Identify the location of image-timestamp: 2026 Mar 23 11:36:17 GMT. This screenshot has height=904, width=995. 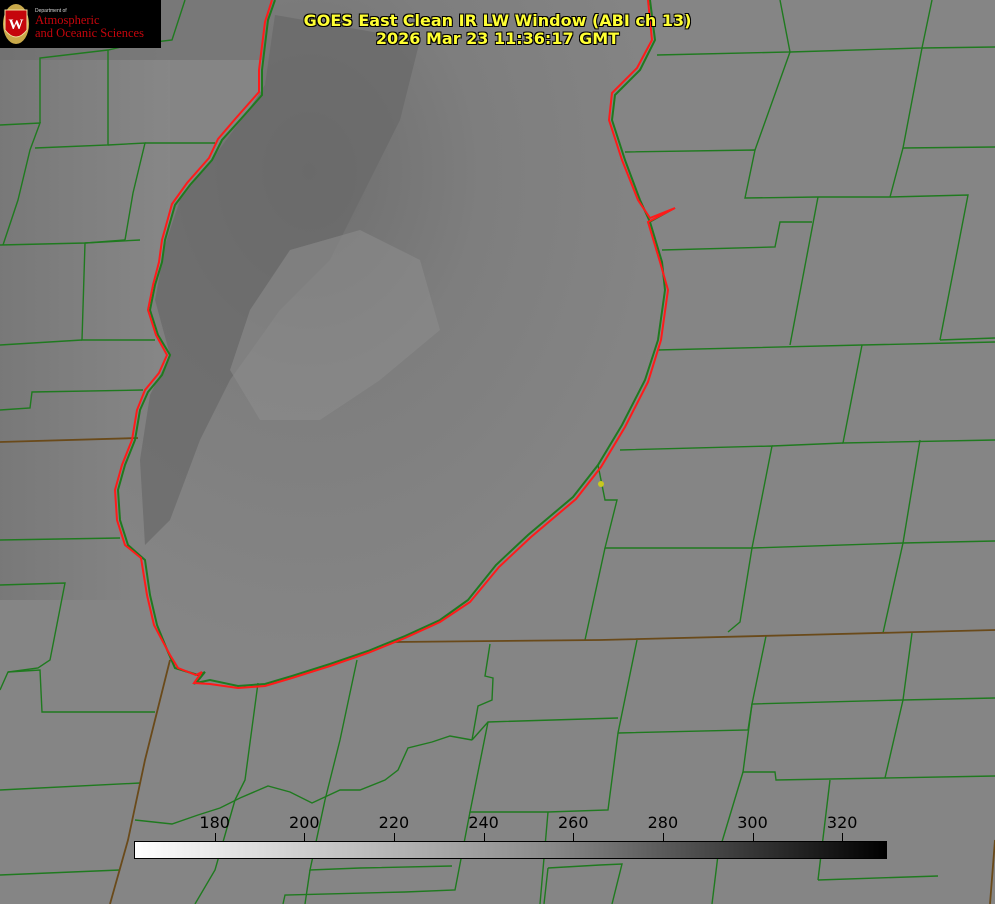
(497, 38).